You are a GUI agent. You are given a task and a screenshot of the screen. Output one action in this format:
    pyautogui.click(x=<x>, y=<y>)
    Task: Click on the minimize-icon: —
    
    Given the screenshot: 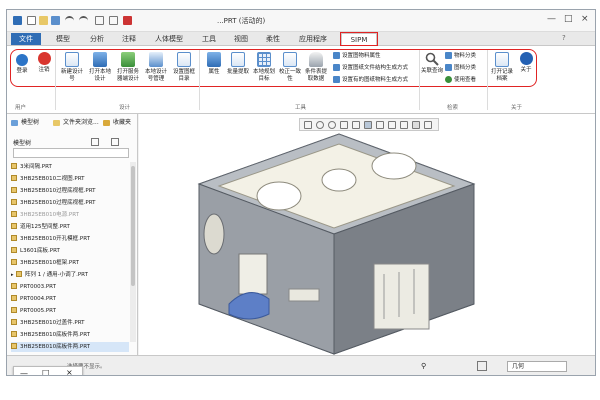 What is the action you would take?
    pyautogui.click(x=24, y=372)
    